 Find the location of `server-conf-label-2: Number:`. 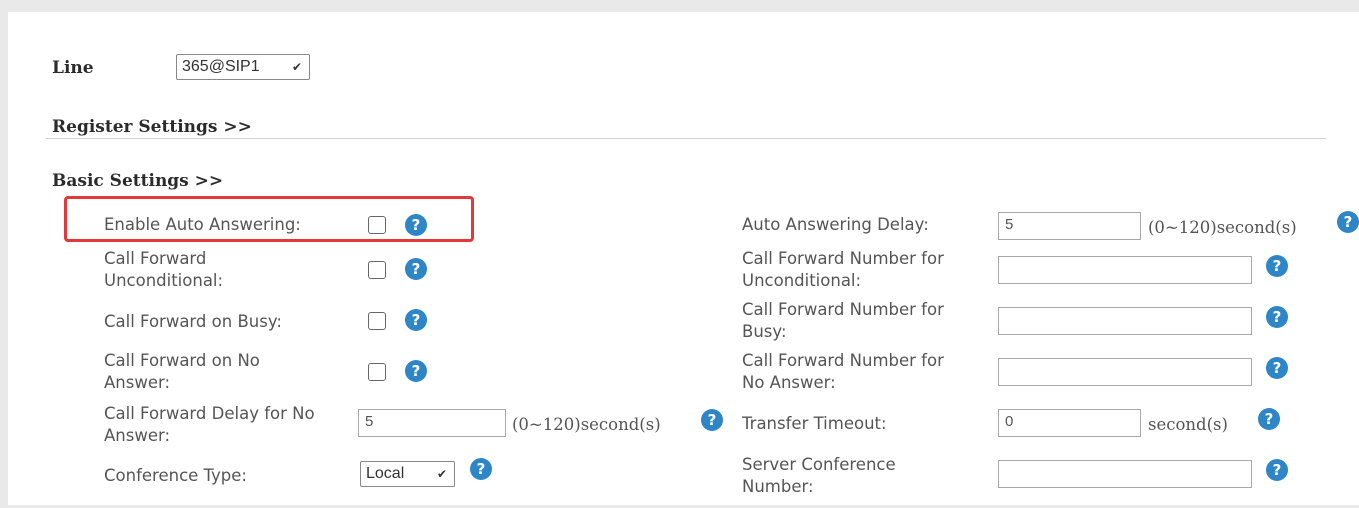

server-conf-label-2: Number: is located at coordinates (778, 486).